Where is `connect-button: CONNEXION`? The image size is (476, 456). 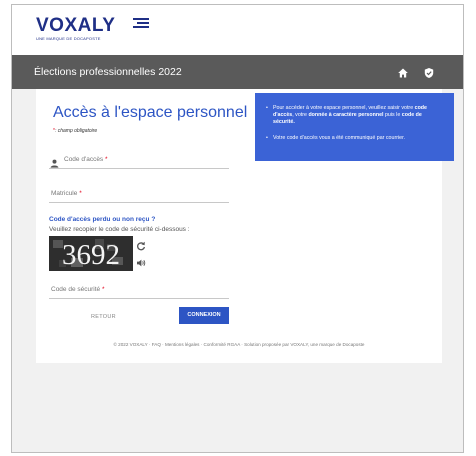
connect-button: CONNEXION is located at coordinates (204, 315).